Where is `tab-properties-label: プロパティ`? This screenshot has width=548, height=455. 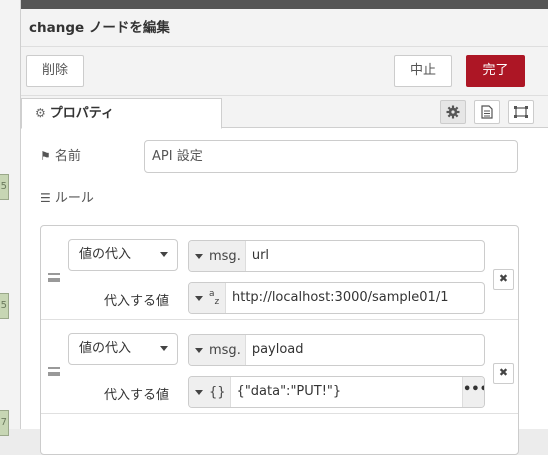
tab-properties-label: プロパティ is located at coordinates (81, 113).